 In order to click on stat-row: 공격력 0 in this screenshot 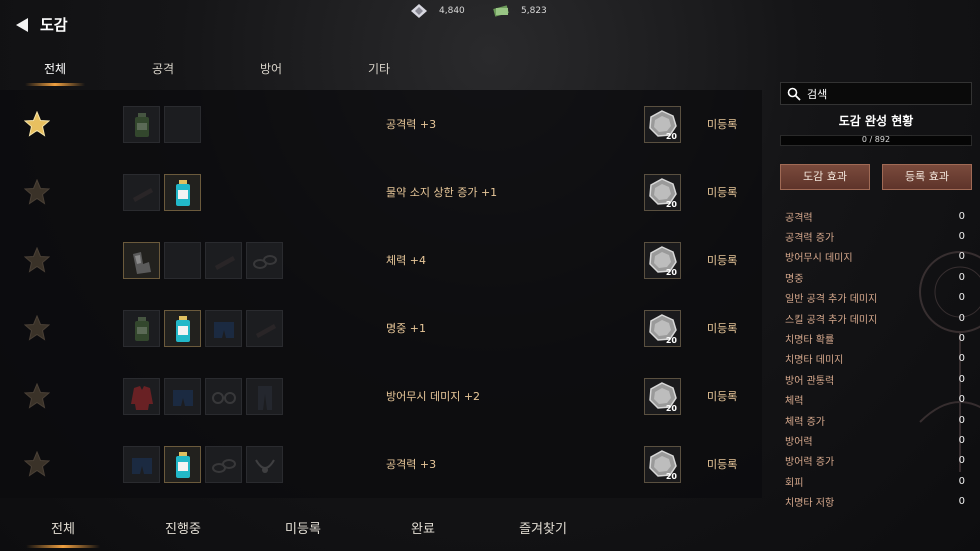, I will do `click(875, 216)`.